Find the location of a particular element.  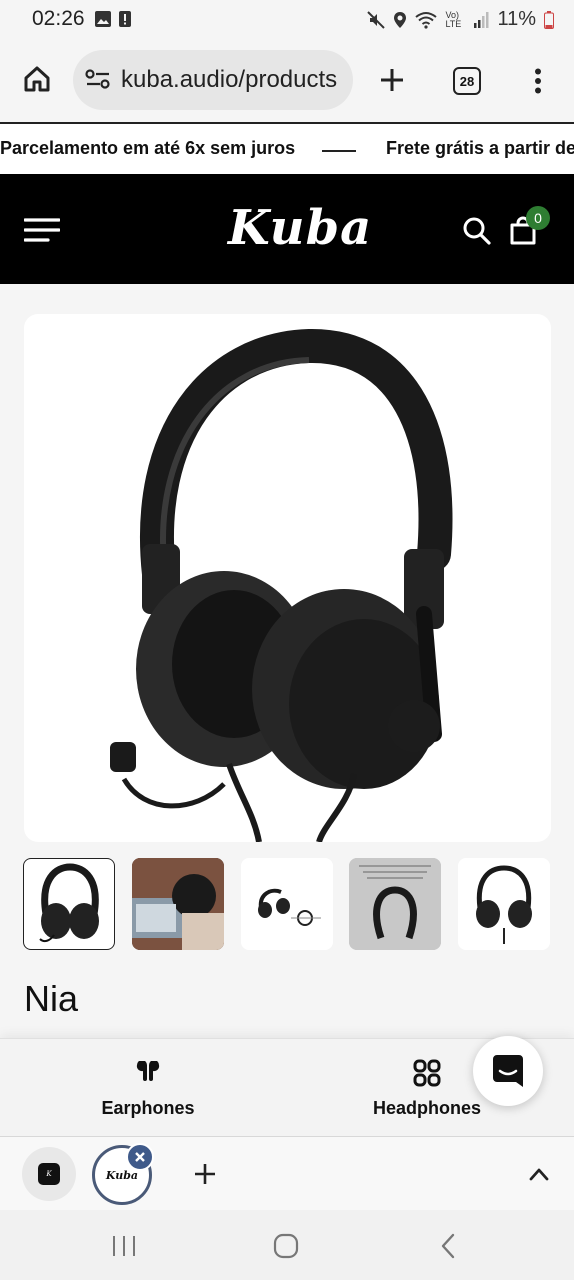

site-header: Kuba 0 is located at coordinates (287, 229).